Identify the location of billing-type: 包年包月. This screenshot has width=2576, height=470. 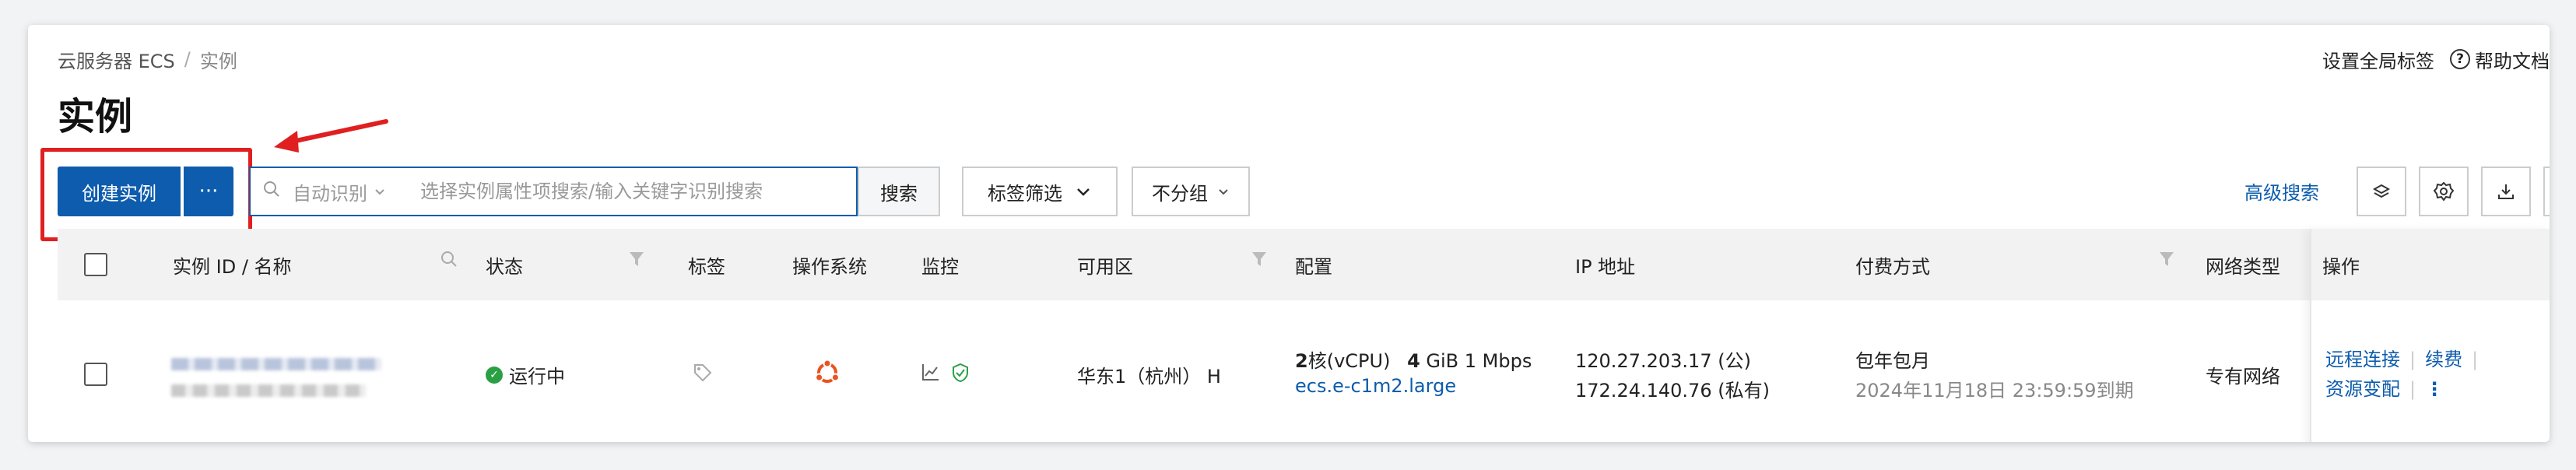
(1893, 361).